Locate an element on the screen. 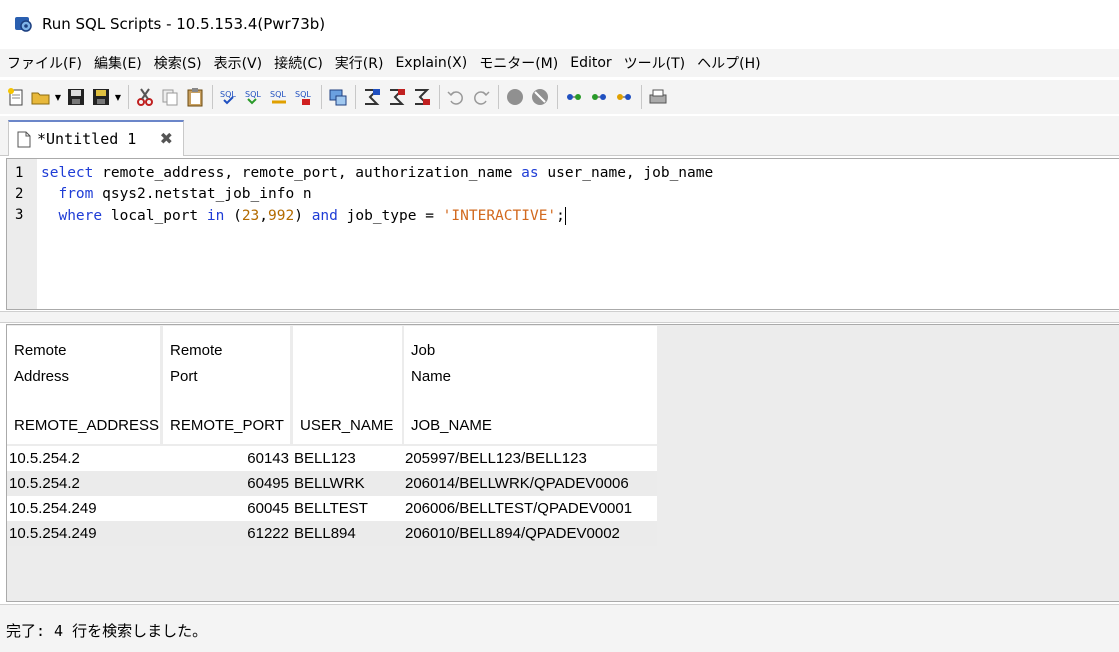 The image size is (1119, 652). open-folder-icon is located at coordinates (41, 97).